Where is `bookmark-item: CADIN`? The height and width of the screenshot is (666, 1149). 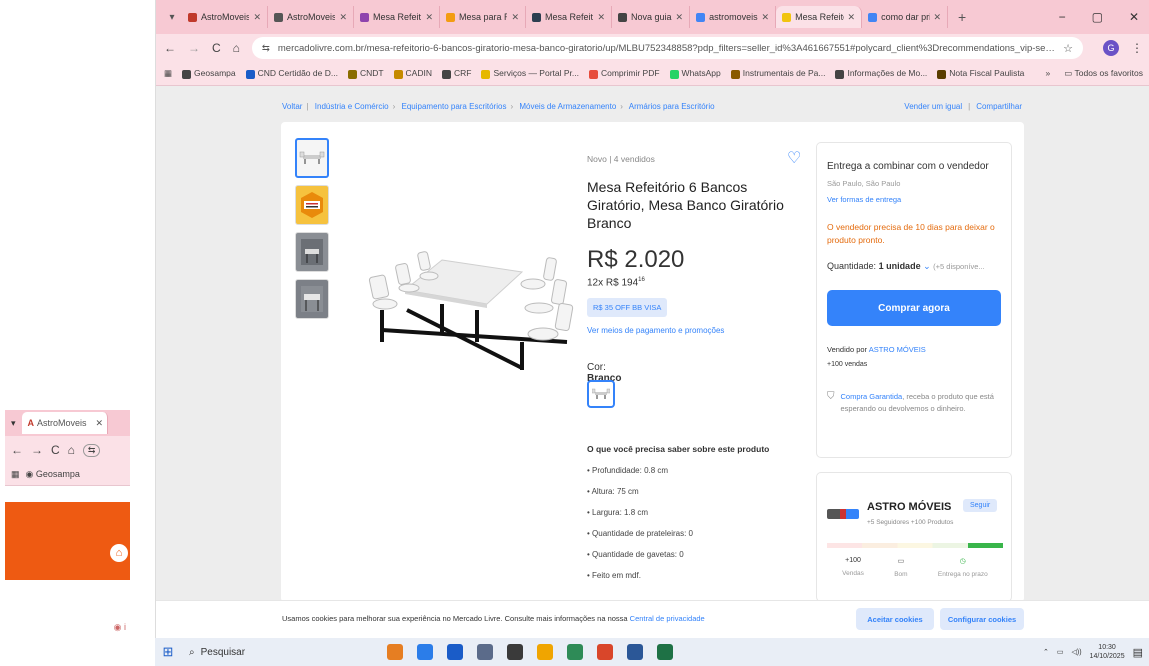 bookmark-item: CADIN is located at coordinates (412, 73).